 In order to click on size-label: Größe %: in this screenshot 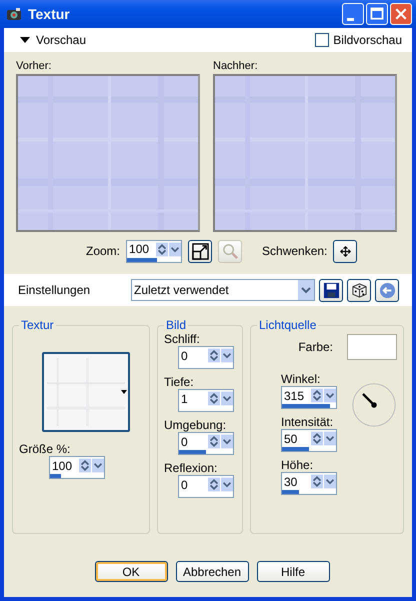, I will do `click(45, 449)`.